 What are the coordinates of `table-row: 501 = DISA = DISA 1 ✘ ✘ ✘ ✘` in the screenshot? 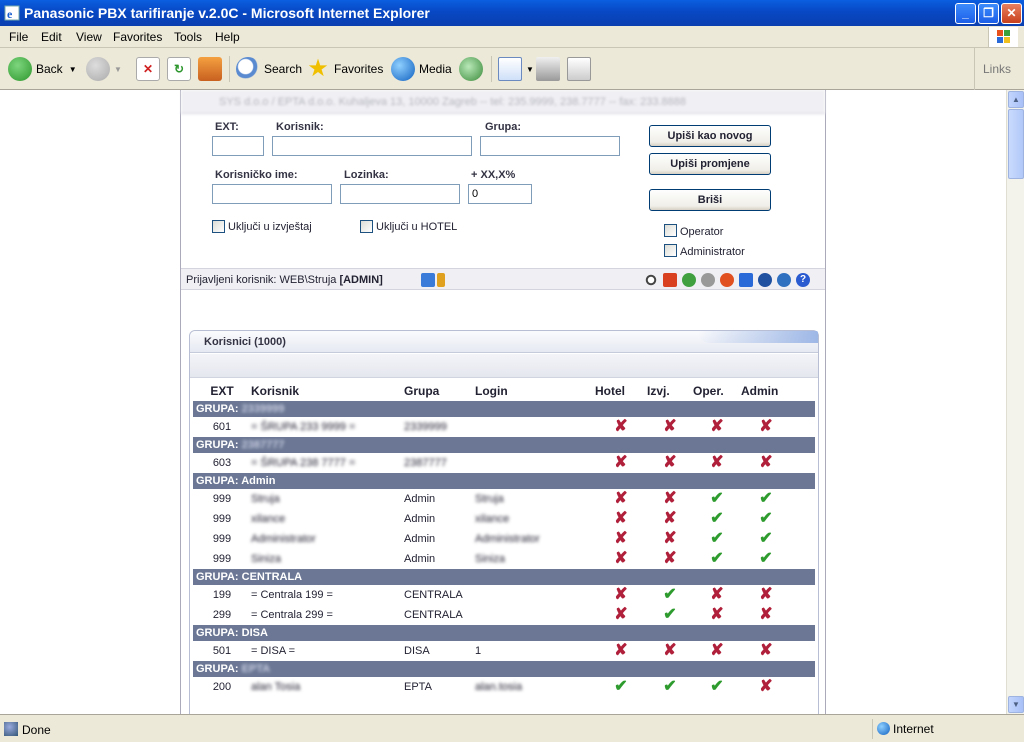 It's located at (504, 651).